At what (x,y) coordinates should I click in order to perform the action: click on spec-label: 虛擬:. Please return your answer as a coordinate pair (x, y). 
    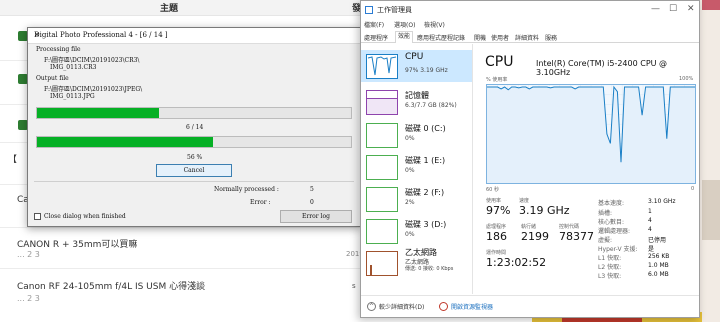
    Looking at the image, I should click on (605, 240).